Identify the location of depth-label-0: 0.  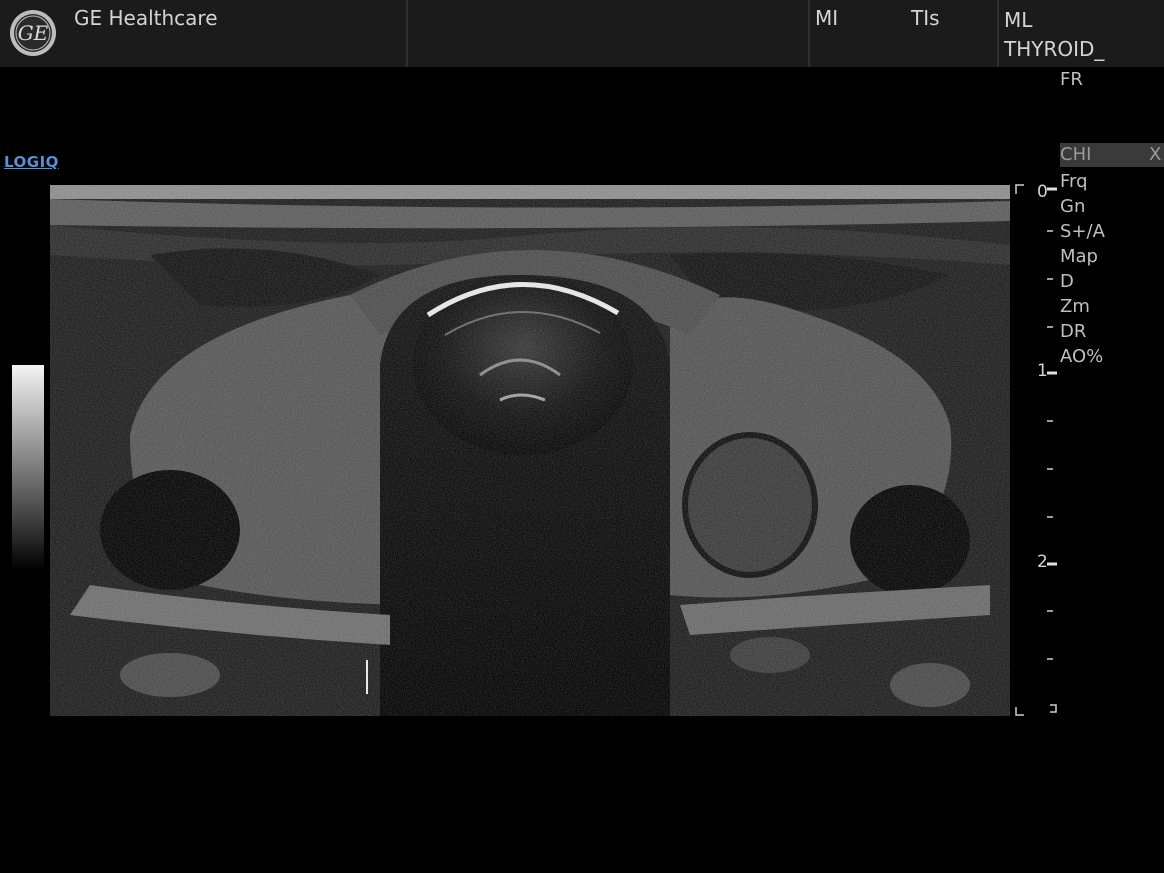
(1042, 192).